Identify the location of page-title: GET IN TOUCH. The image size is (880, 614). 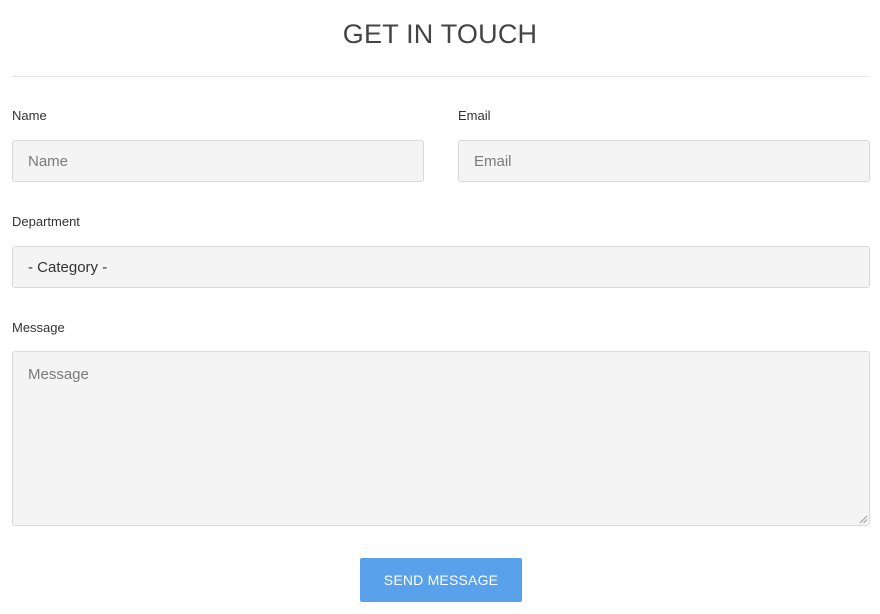
(440, 34).